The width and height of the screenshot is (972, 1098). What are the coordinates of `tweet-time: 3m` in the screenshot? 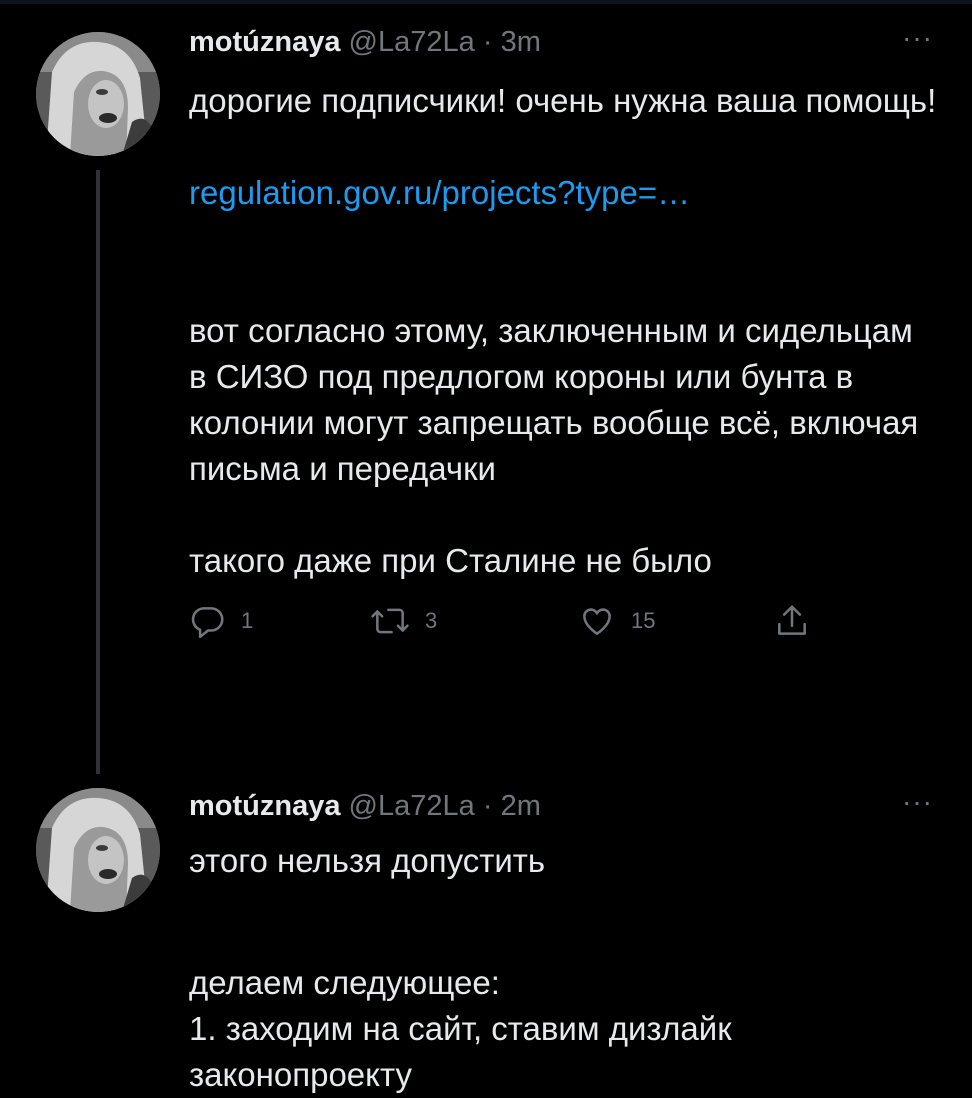 It's located at (521, 42).